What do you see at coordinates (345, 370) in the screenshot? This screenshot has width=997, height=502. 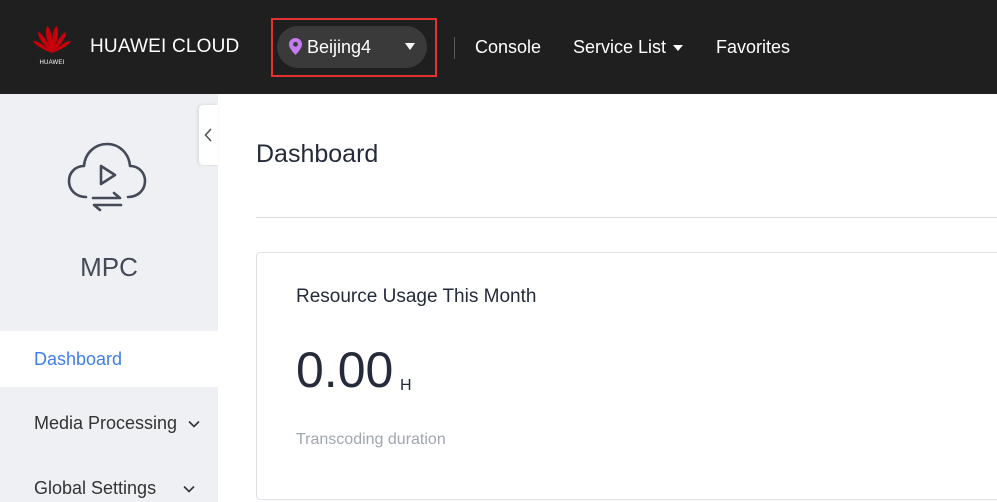 I see `usage-value: 0.00` at bounding box center [345, 370].